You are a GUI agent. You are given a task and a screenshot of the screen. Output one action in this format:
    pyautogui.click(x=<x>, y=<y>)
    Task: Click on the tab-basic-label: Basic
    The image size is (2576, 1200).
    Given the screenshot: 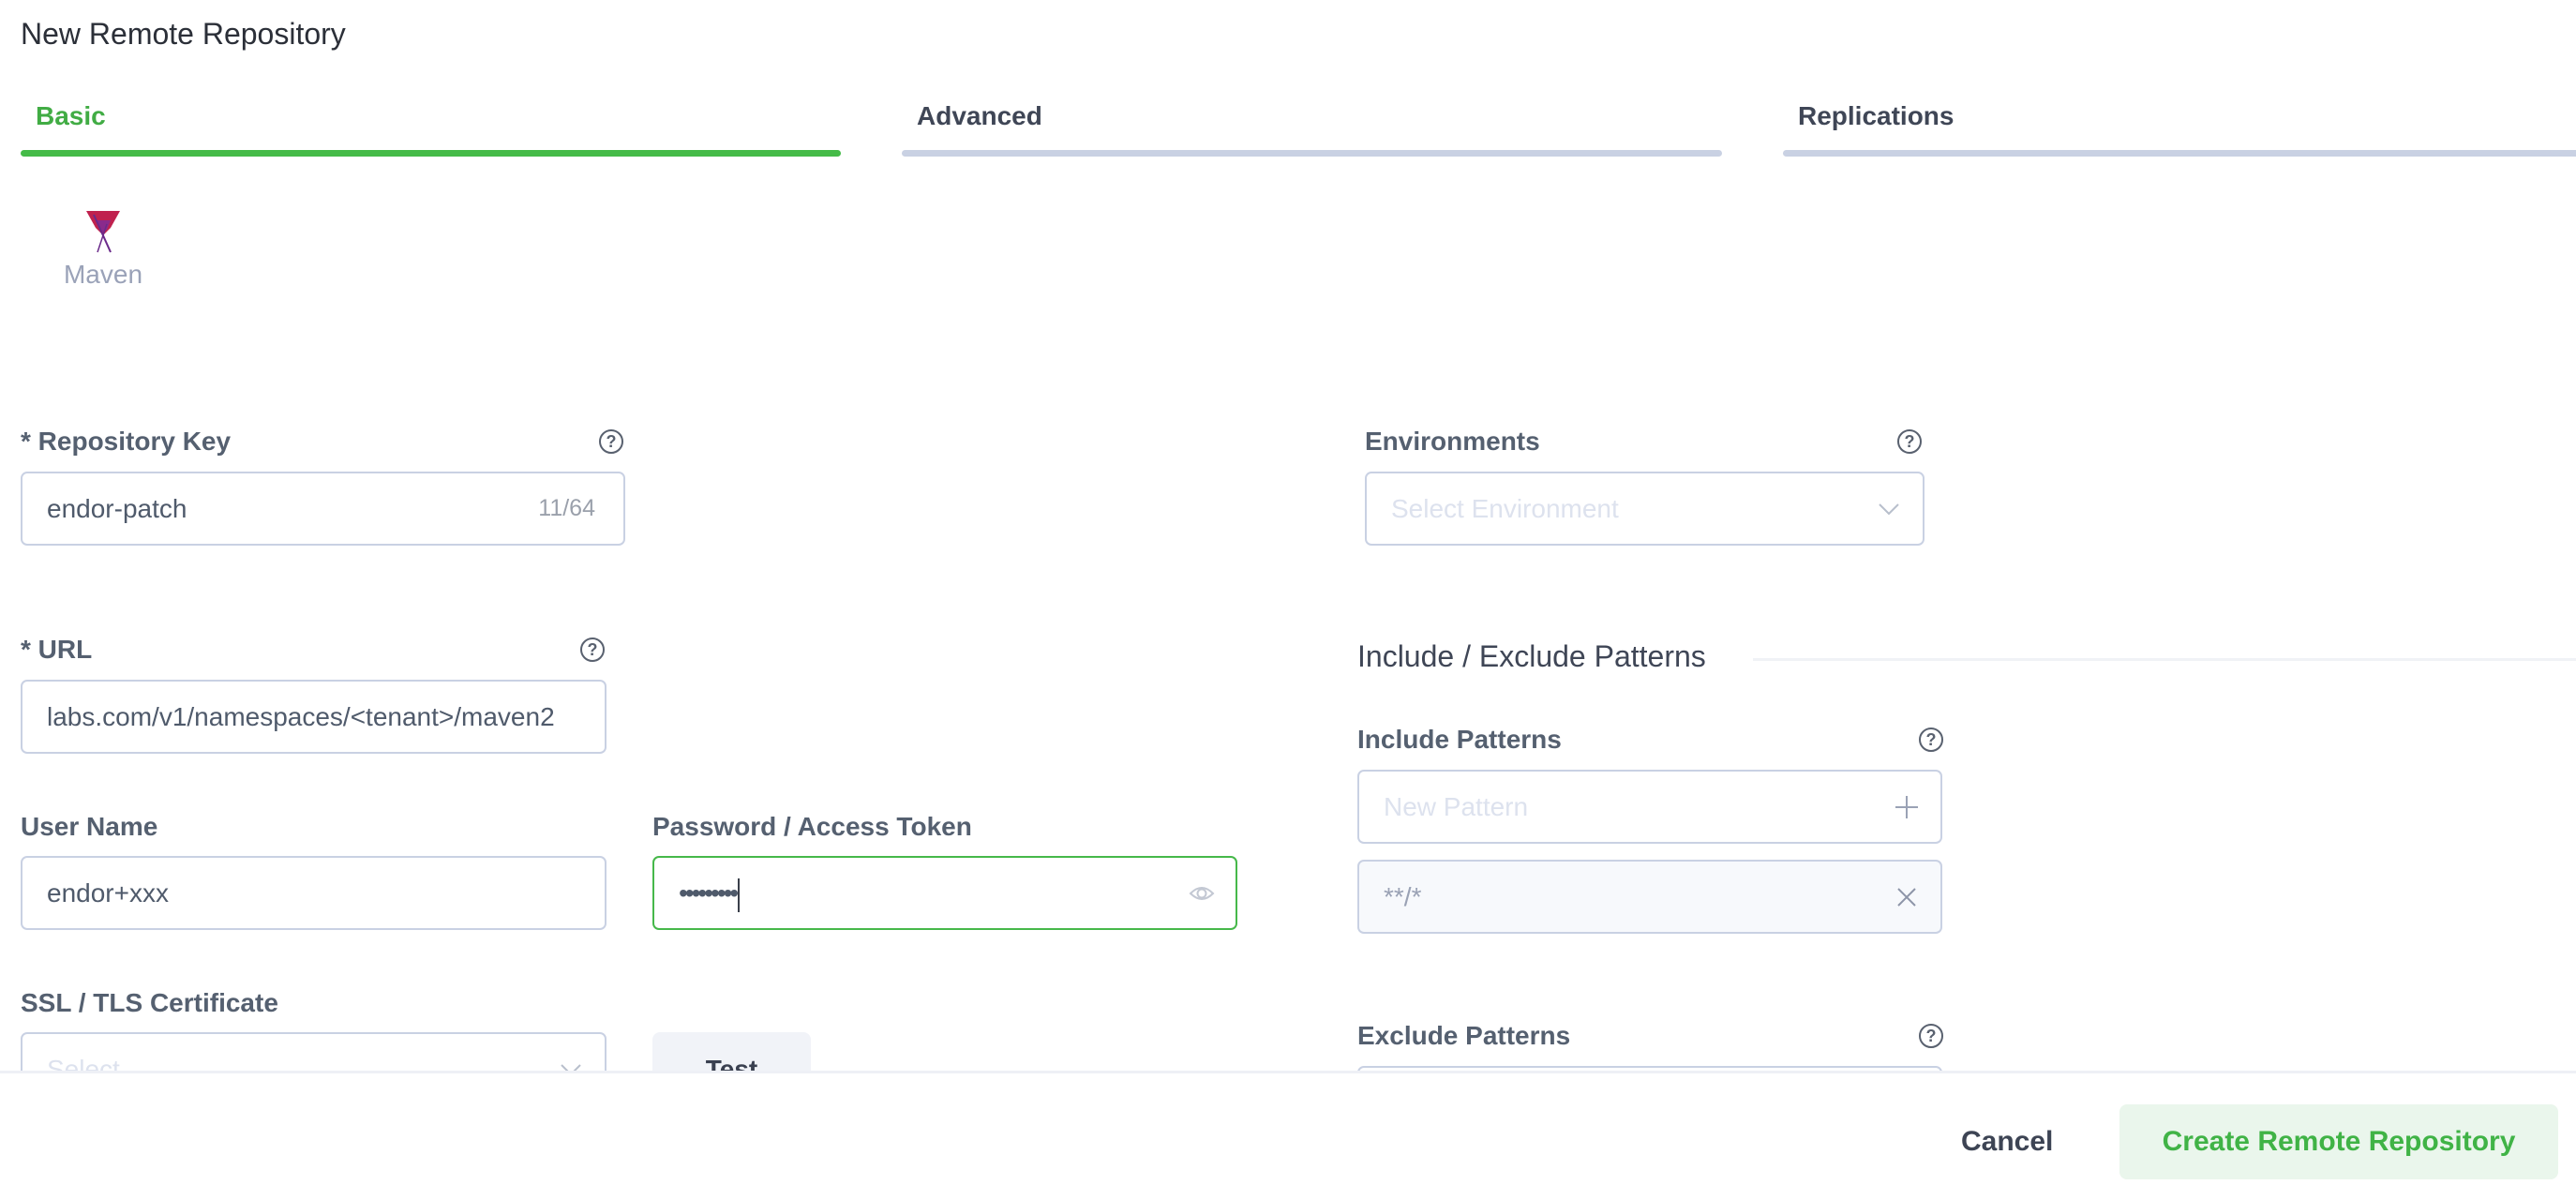 What is the action you would take?
    pyautogui.click(x=71, y=115)
    